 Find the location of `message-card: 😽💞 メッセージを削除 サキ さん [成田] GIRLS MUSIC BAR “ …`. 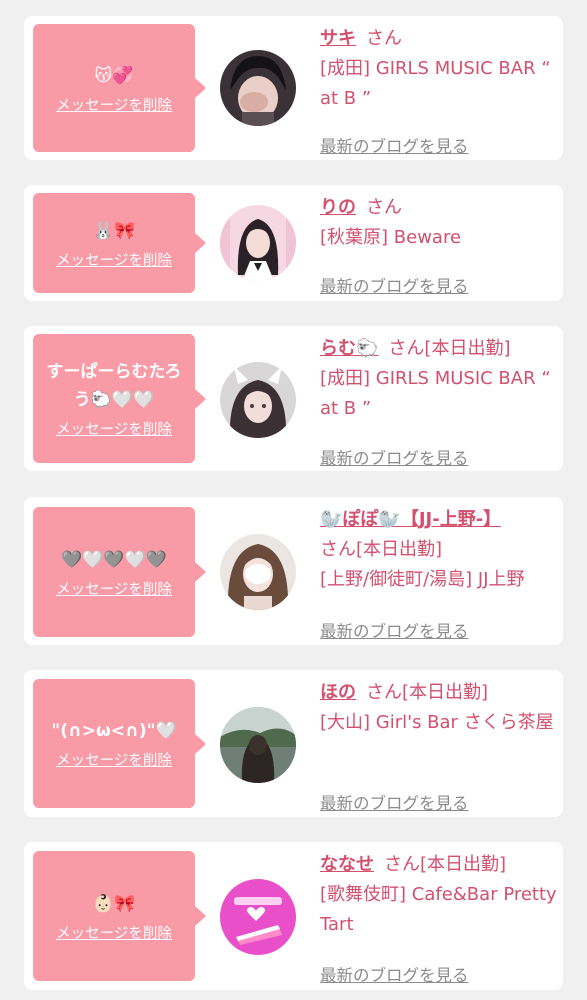

message-card: 😽💞 メッセージを削除 サキ さん [成田] GIRLS MUSIC BAR “ … is located at coordinates (293, 88).